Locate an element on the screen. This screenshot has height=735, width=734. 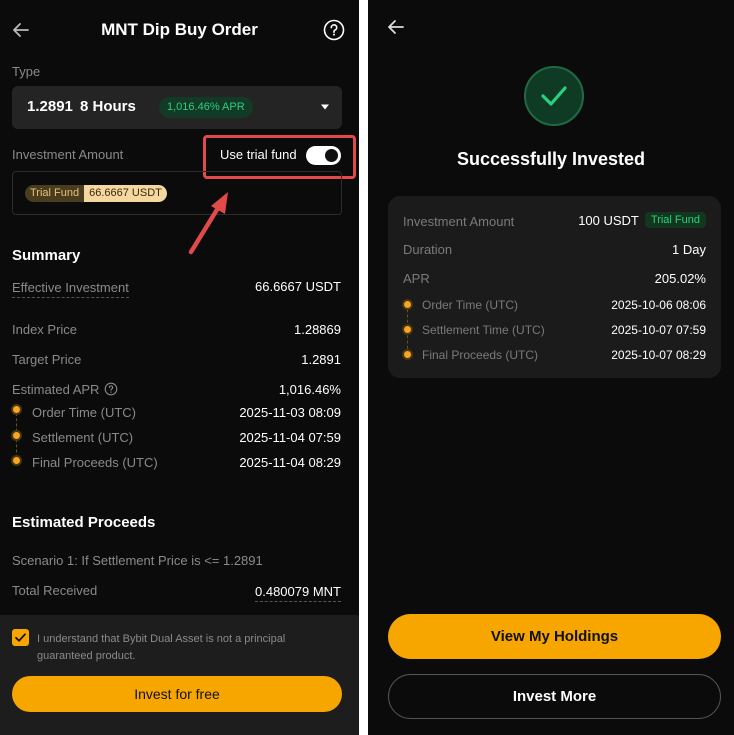
estimated-apr-label: Estimated APR is located at coordinates (56, 389).